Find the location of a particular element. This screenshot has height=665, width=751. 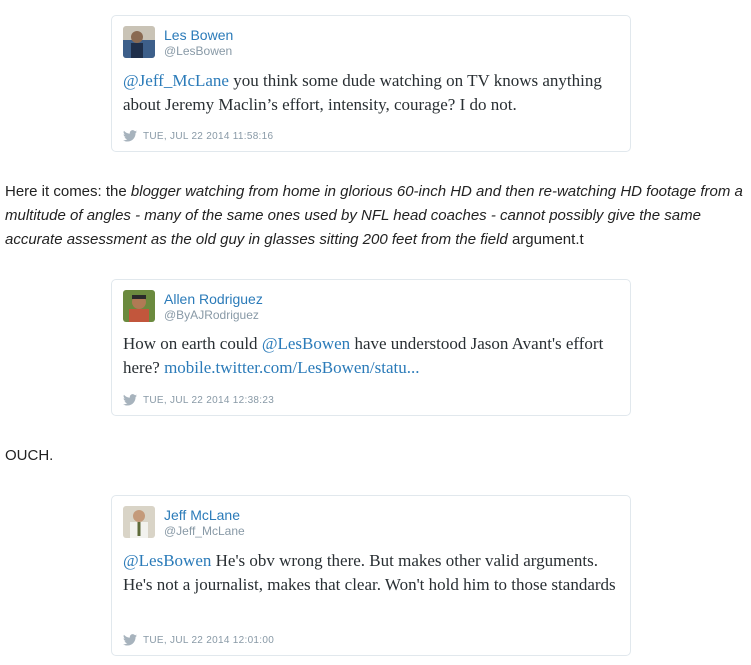

timestamp: TUE, JUL 22 2014 11:58:16 is located at coordinates (208, 136).